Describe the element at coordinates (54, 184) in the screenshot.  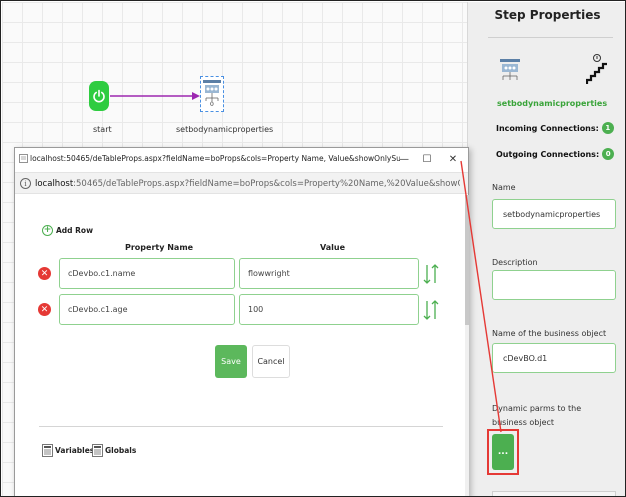
I see `url-host: localhost` at that location.